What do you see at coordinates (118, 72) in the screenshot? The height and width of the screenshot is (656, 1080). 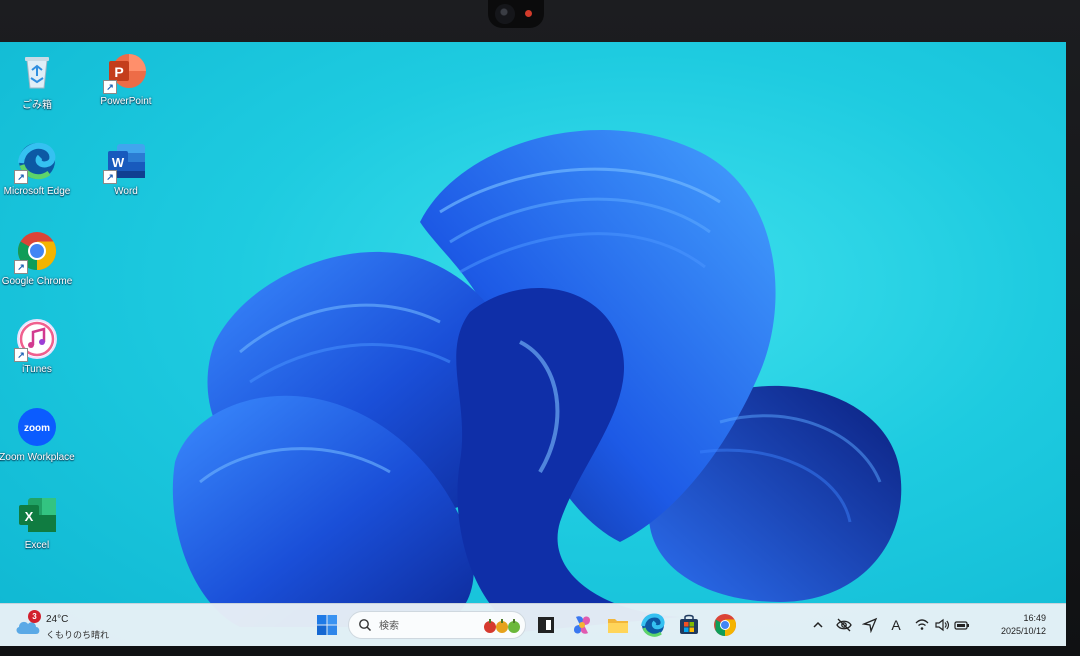 I see `powerpoint-letter: P` at bounding box center [118, 72].